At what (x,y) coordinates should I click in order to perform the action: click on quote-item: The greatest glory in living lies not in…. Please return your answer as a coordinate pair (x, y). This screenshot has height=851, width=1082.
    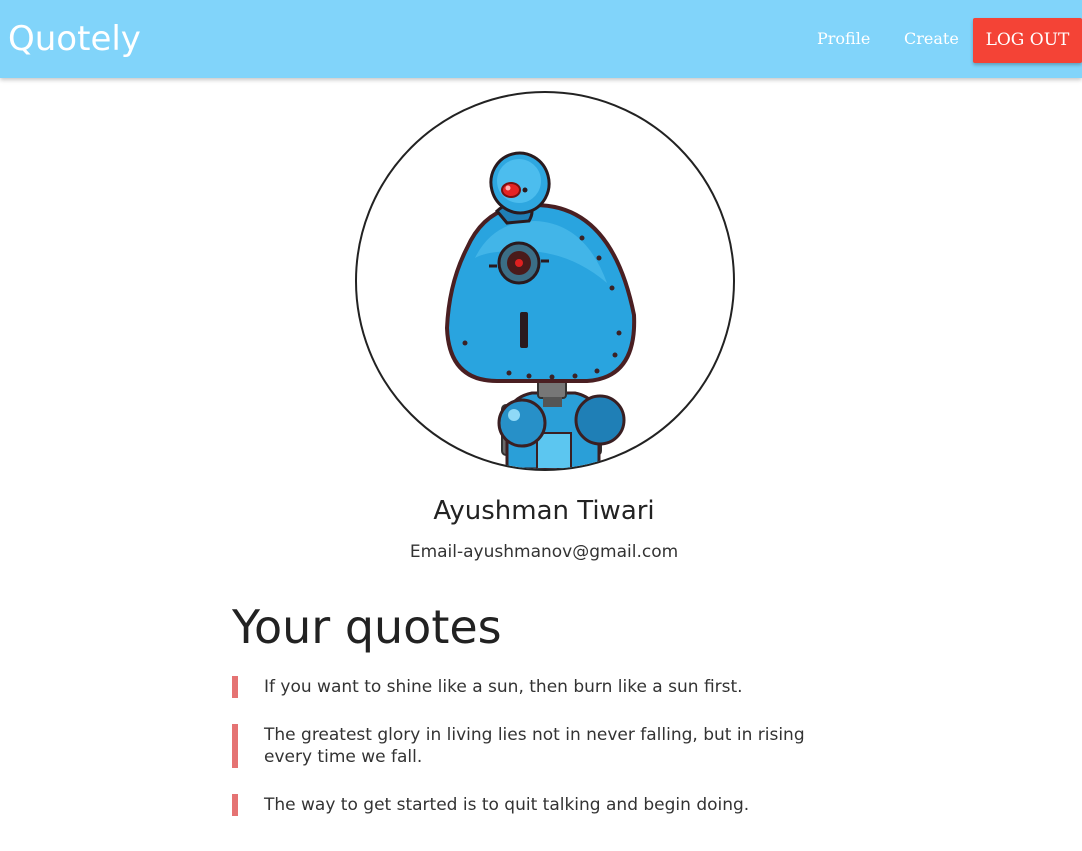
    Looking at the image, I should click on (532, 746).